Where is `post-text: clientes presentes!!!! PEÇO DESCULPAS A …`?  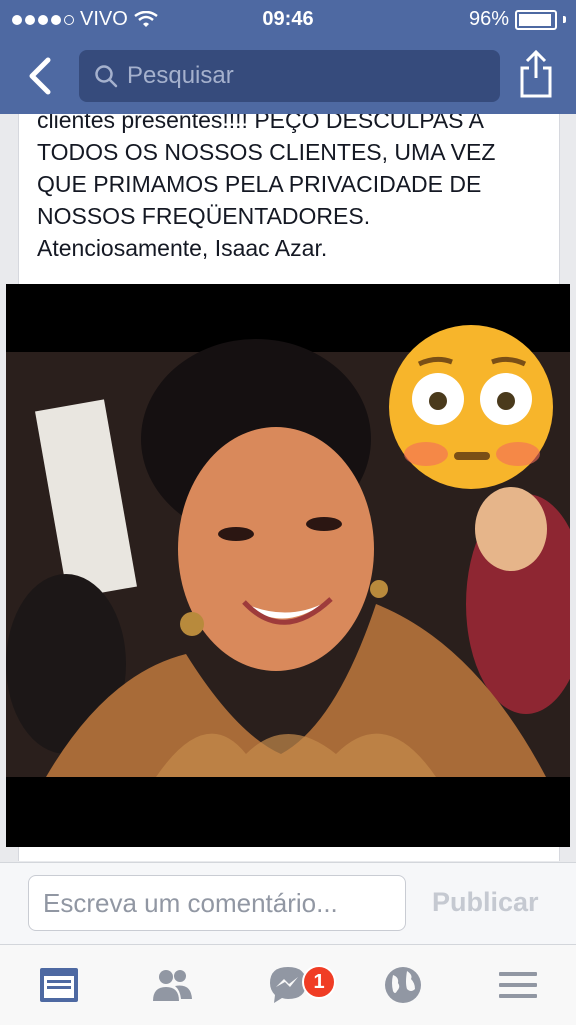
post-text: clientes presentes!!!! PEÇO DESCULPAS A … is located at coordinates (292, 184).